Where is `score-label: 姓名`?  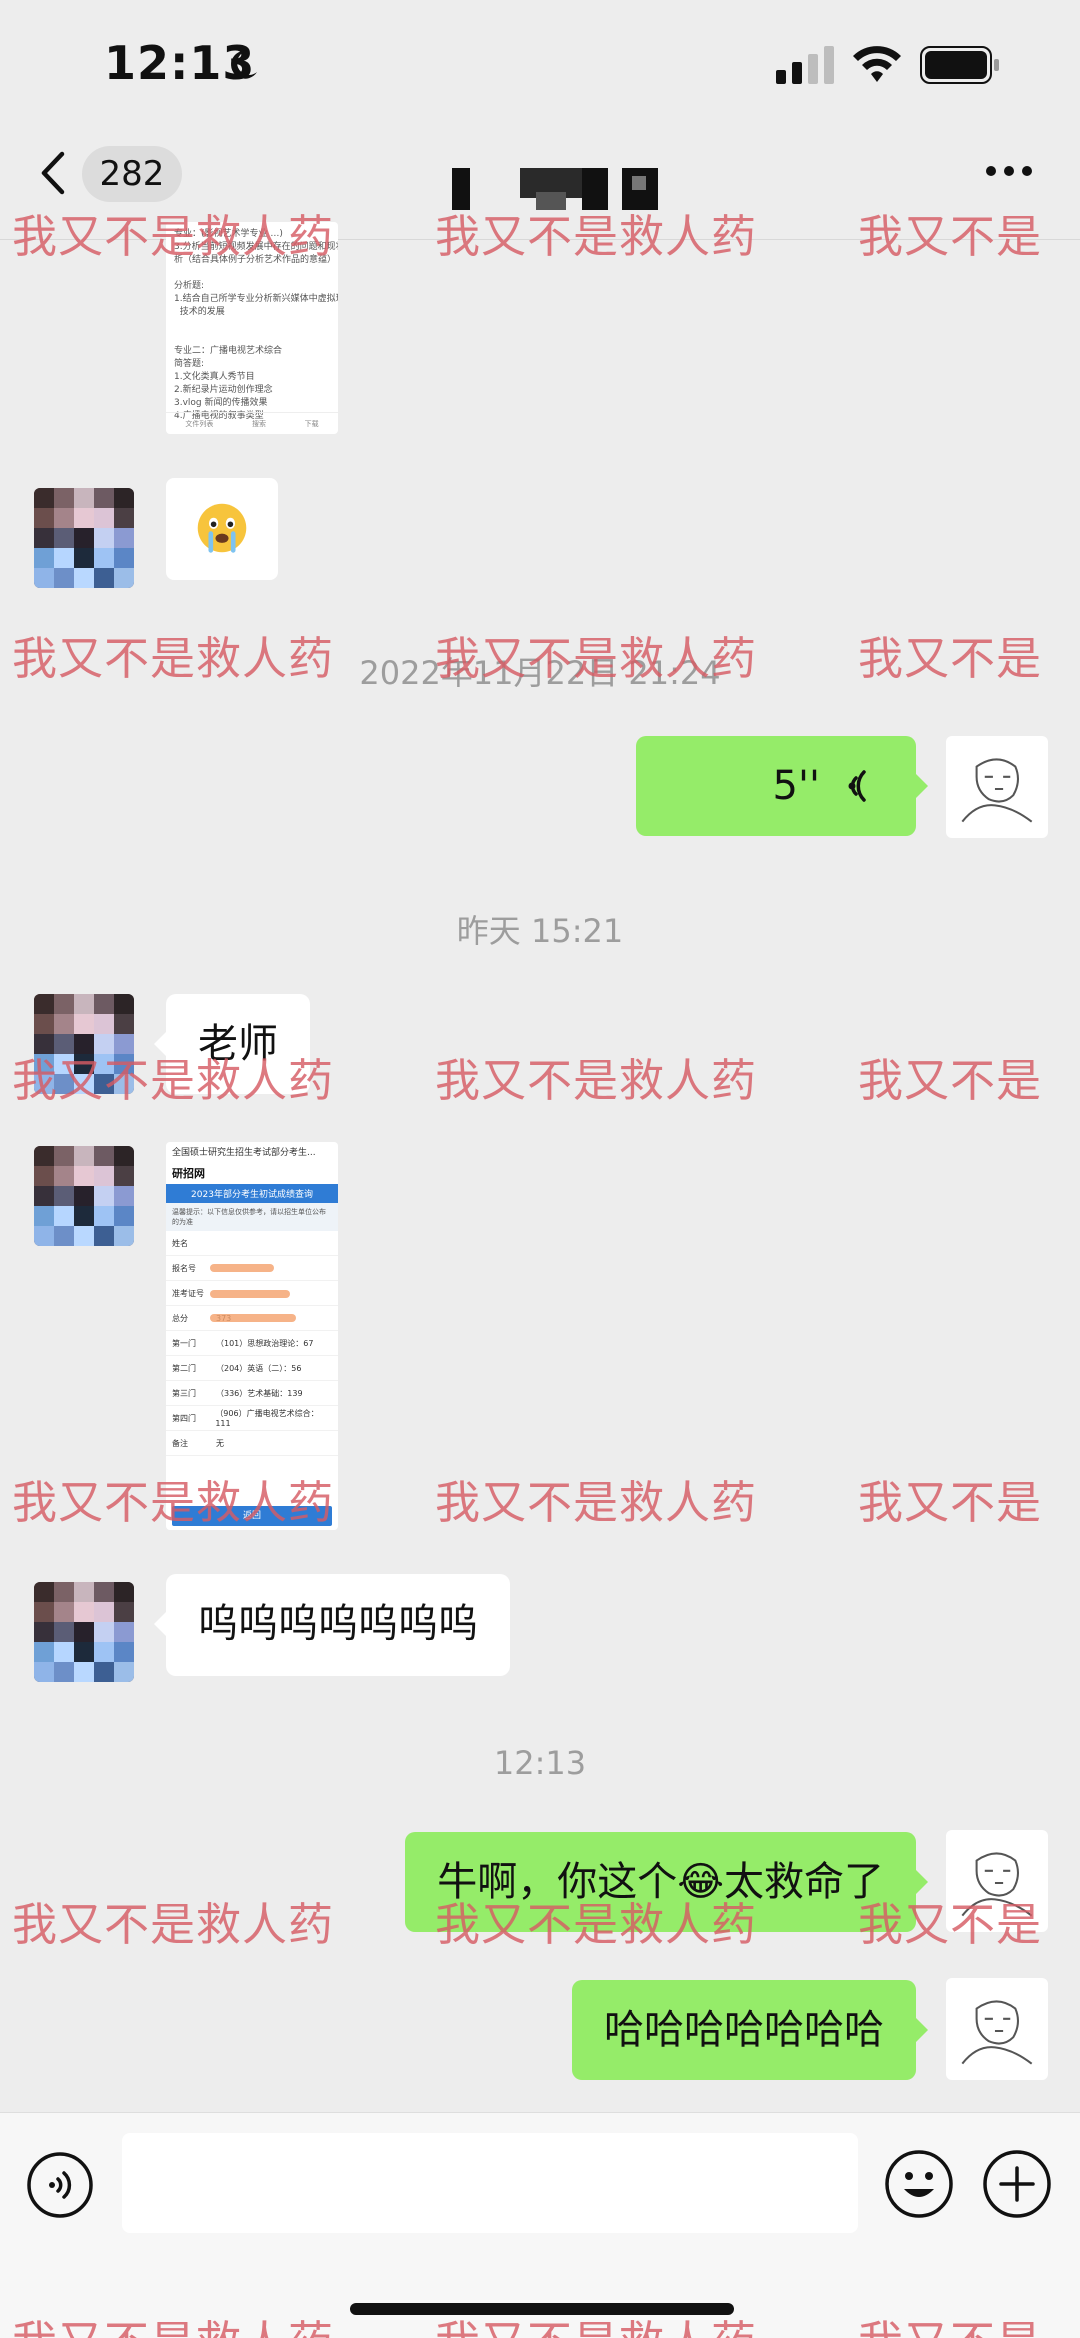 score-label: 姓名 is located at coordinates (180, 1243).